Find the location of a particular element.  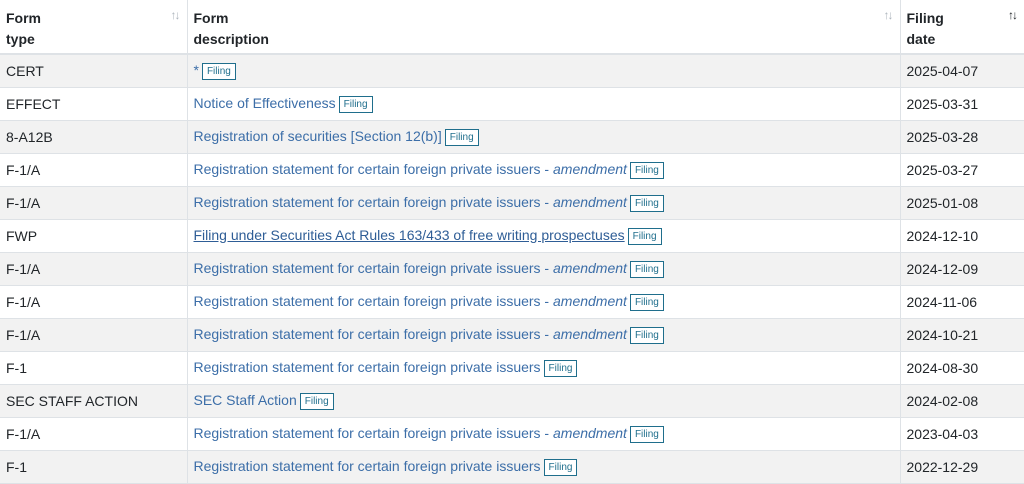

filing-date-cell: 2024-02-08 is located at coordinates (962, 401).